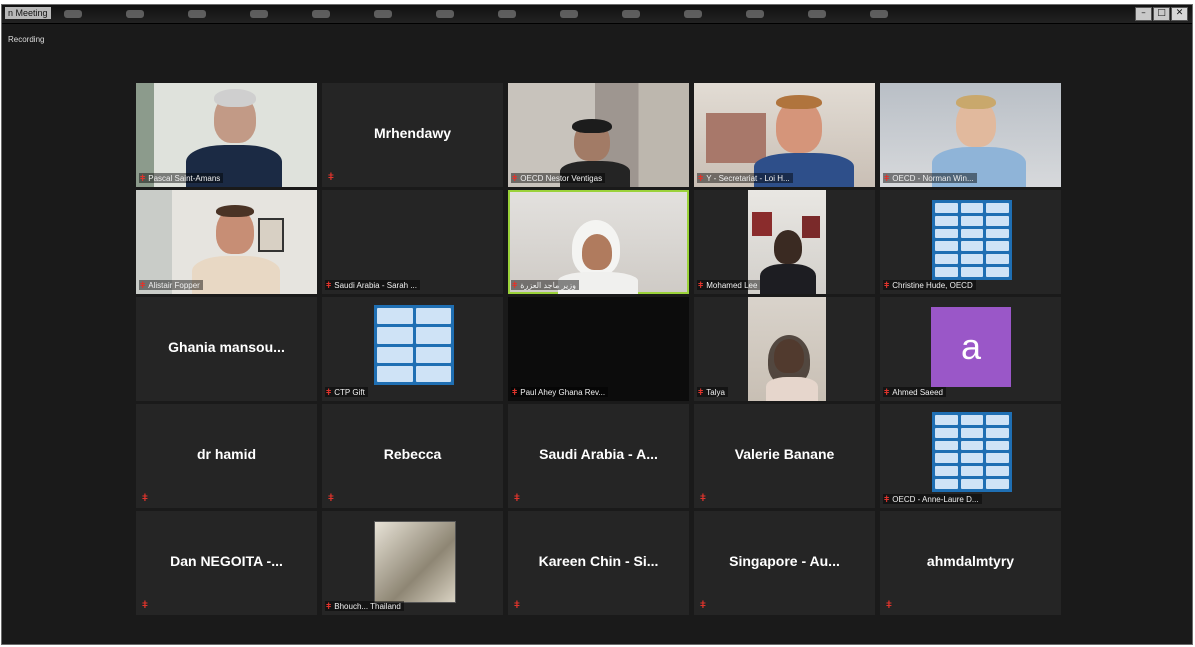 The width and height of the screenshot is (1195, 647). What do you see at coordinates (271, 235) in the screenshot?
I see `wall-frame` at bounding box center [271, 235].